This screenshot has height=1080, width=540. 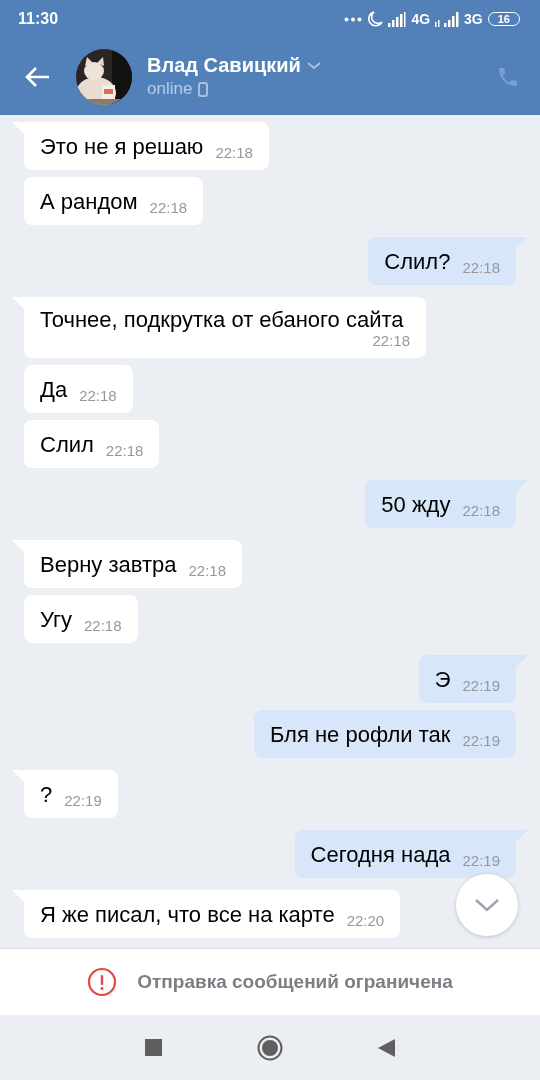 What do you see at coordinates (102, 982) in the screenshot?
I see `warning-icon` at bounding box center [102, 982].